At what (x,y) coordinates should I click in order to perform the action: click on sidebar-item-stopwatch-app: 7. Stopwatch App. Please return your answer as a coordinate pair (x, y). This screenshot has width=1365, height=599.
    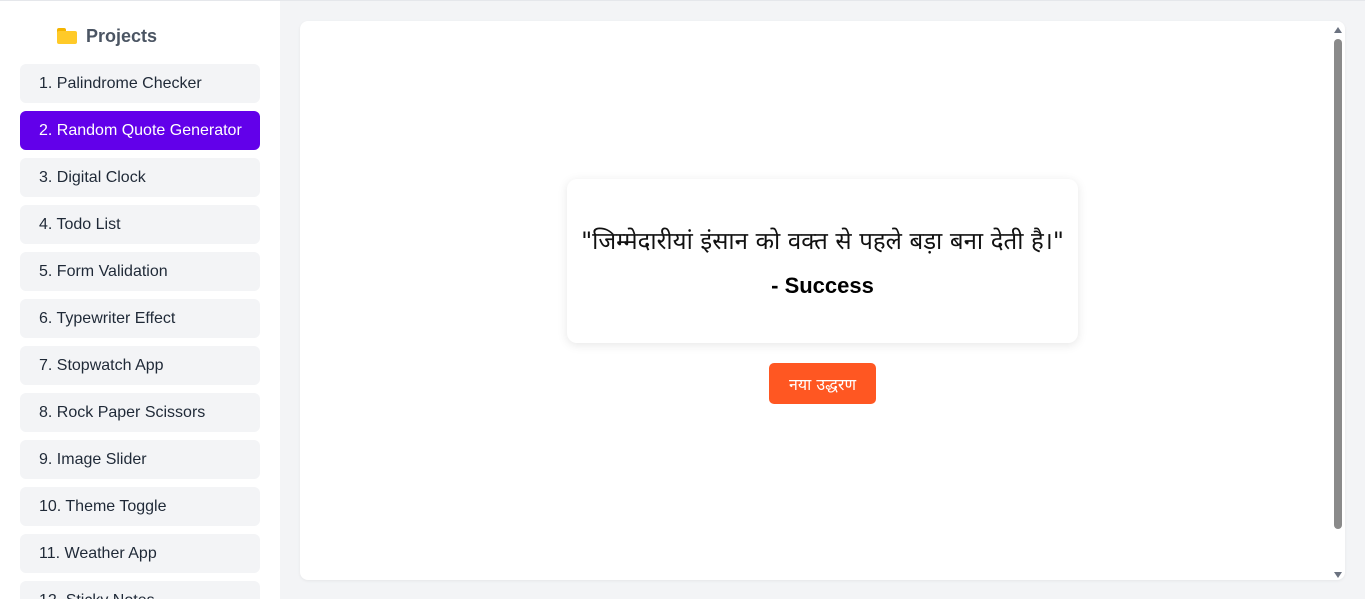
    Looking at the image, I should click on (140, 365).